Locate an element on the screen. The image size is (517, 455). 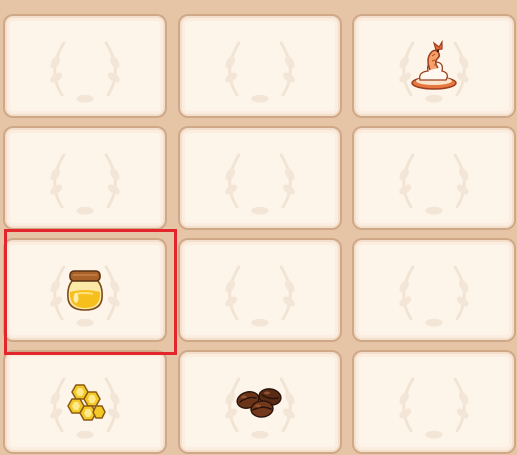
honey-jar-icon is located at coordinates (85, 290).